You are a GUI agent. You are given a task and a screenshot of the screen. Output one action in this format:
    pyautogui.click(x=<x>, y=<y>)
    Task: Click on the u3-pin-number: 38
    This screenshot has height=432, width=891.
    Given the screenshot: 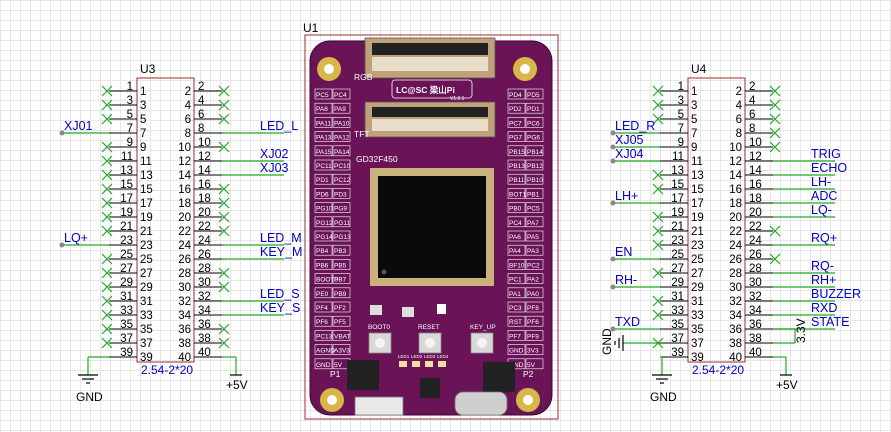 What is the action you would take?
    pyautogui.click(x=184, y=344)
    